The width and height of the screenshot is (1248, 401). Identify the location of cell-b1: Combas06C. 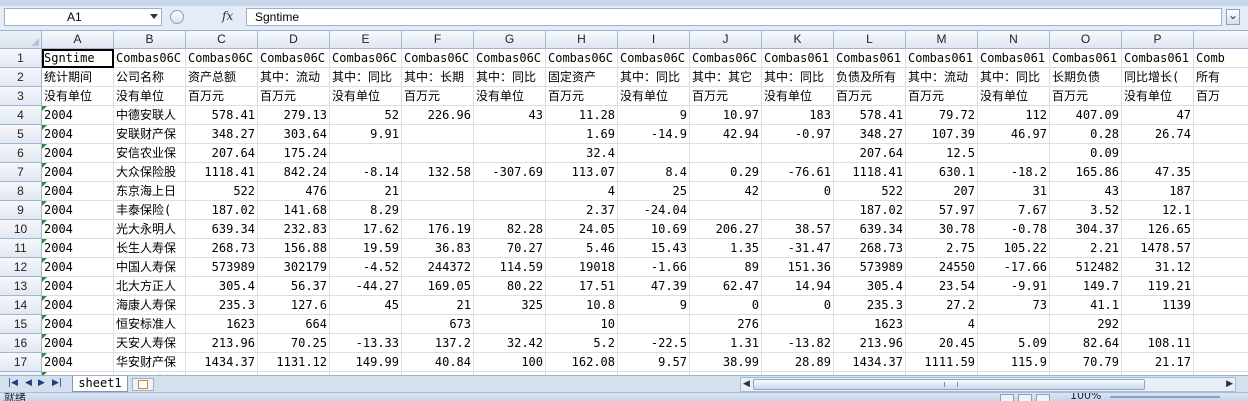
(150, 58).